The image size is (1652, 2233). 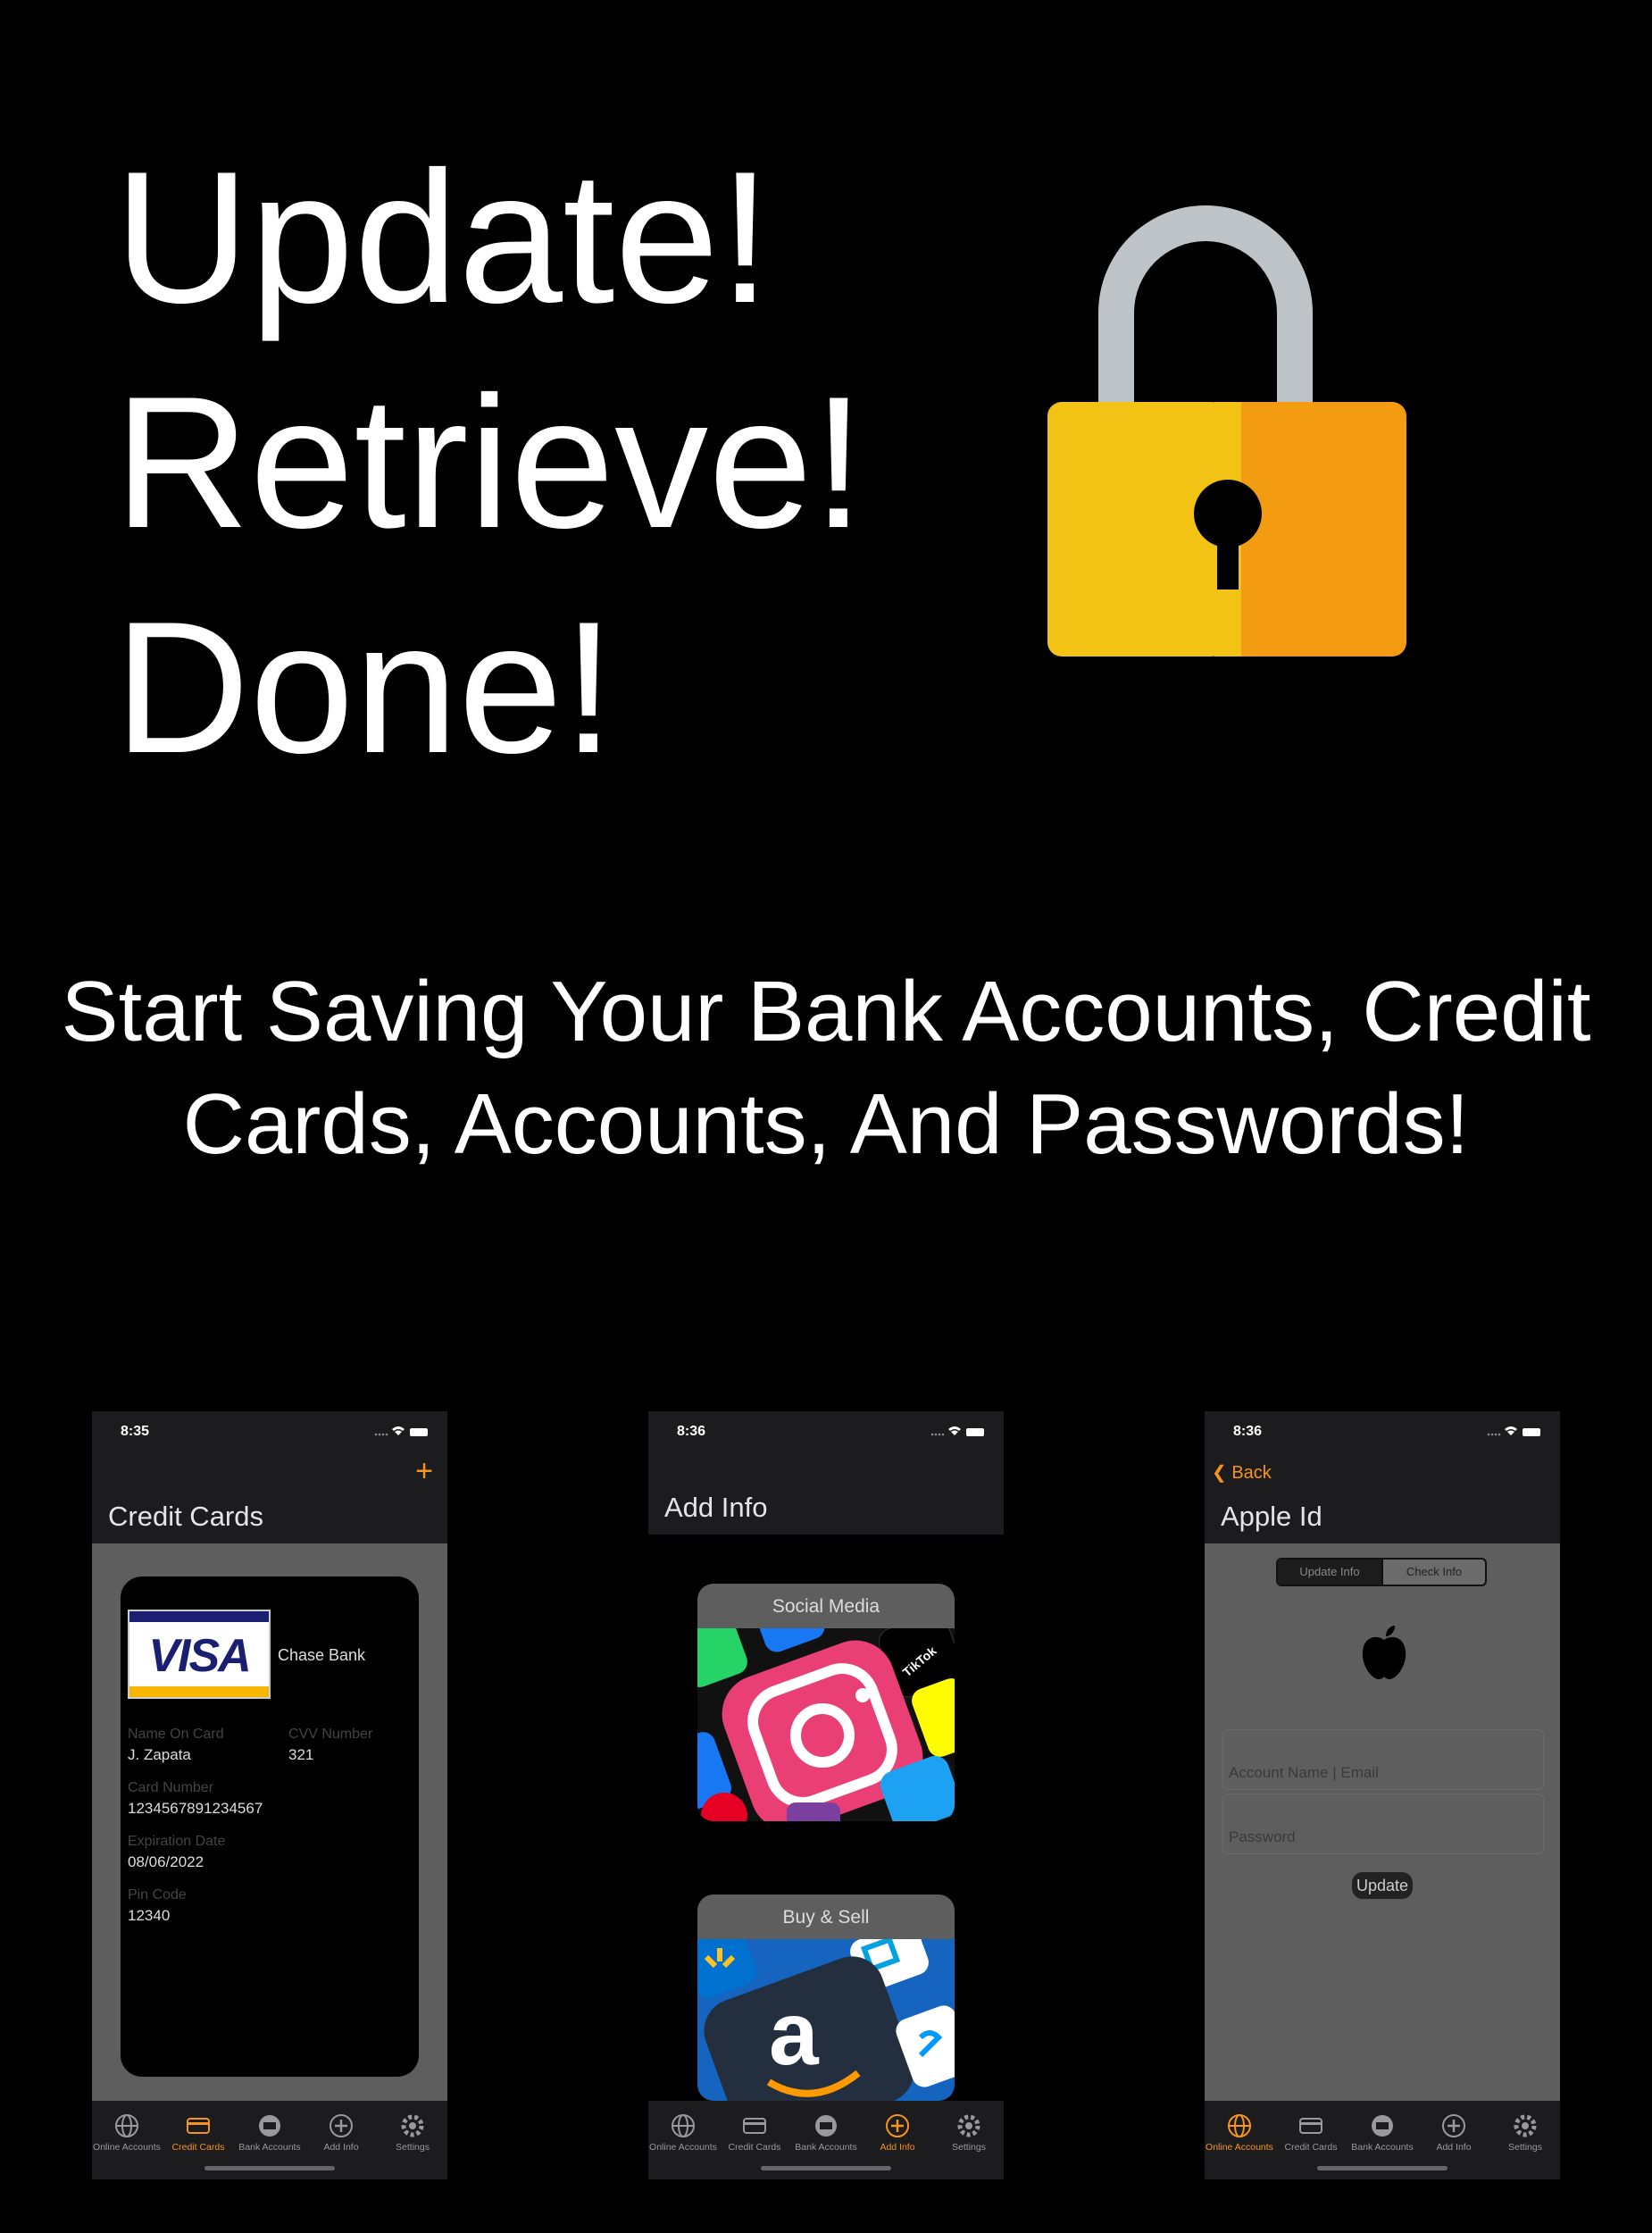 I want to click on name-value: J. Zapata, so click(x=159, y=1754).